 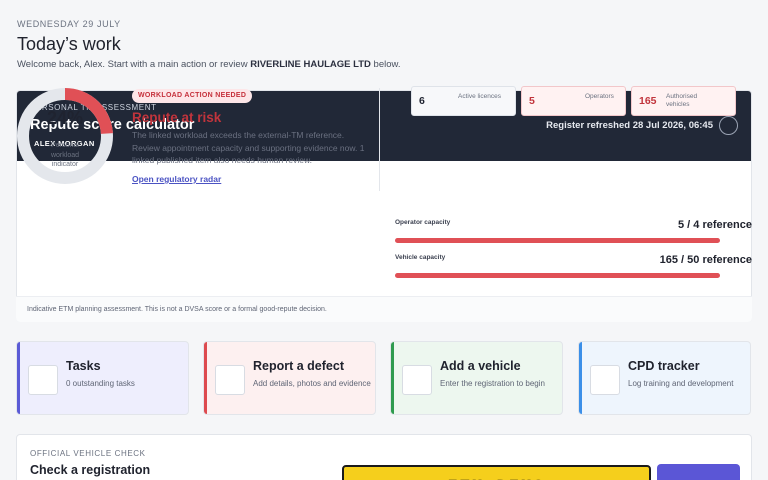 I want to click on operator-capacity-value: 5 / 4 reference, so click(x=715, y=225).